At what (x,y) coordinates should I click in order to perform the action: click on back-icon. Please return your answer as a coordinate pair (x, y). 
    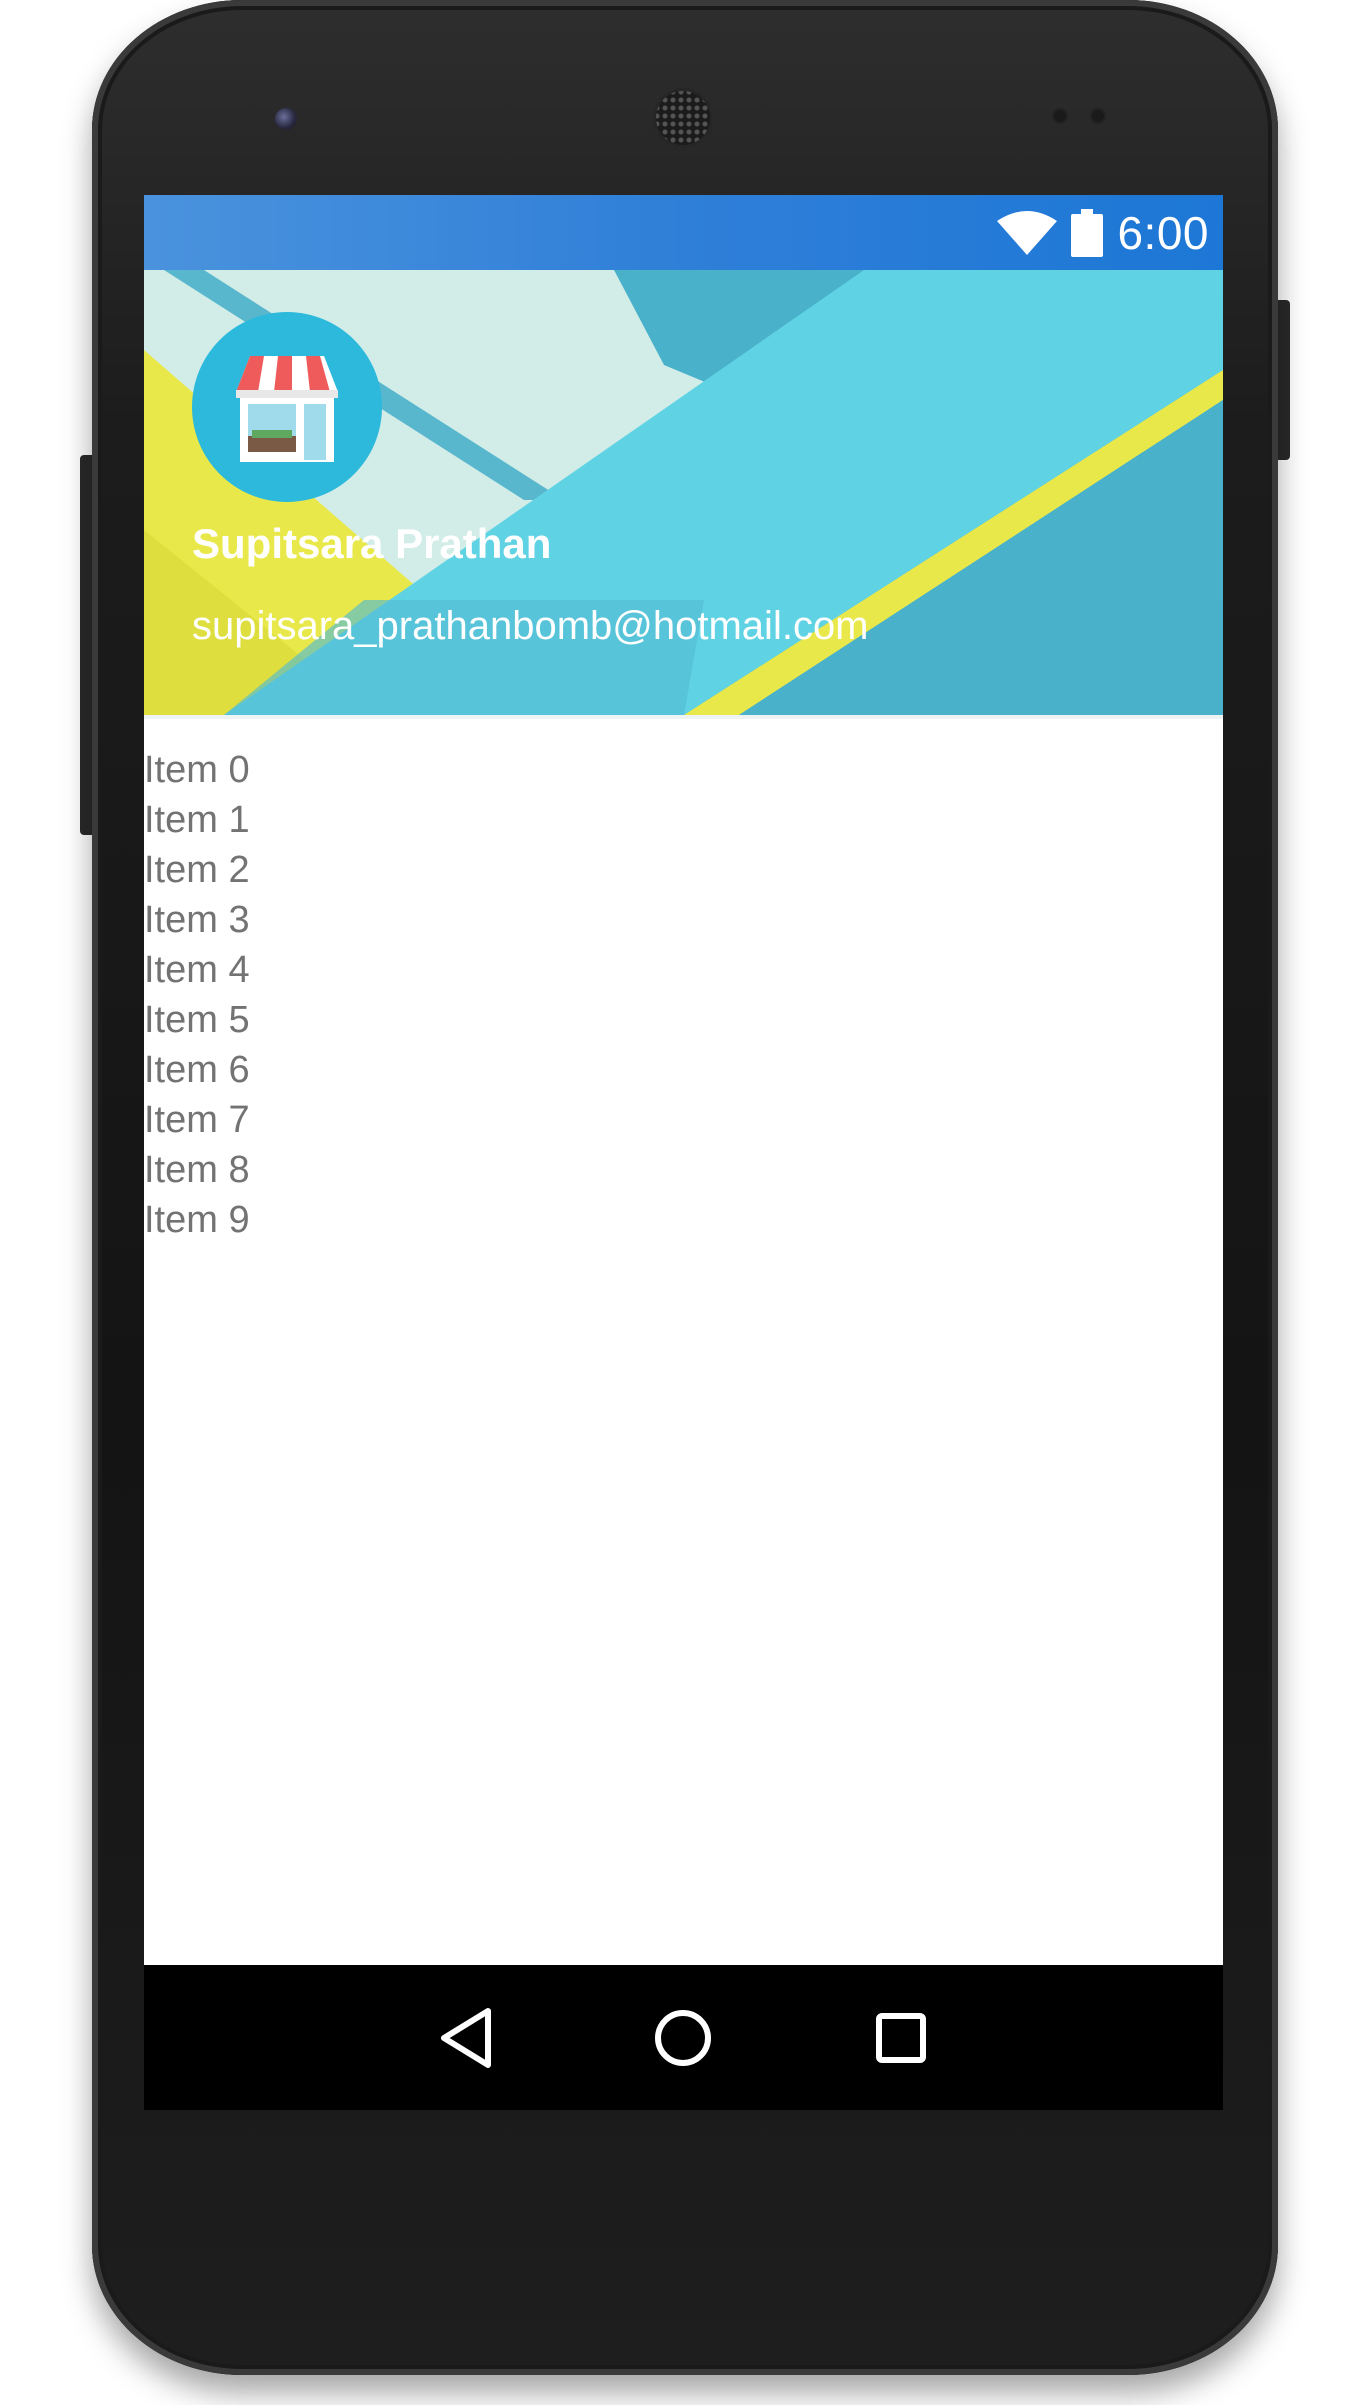
    Looking at the image, I should click on (466, 2038).